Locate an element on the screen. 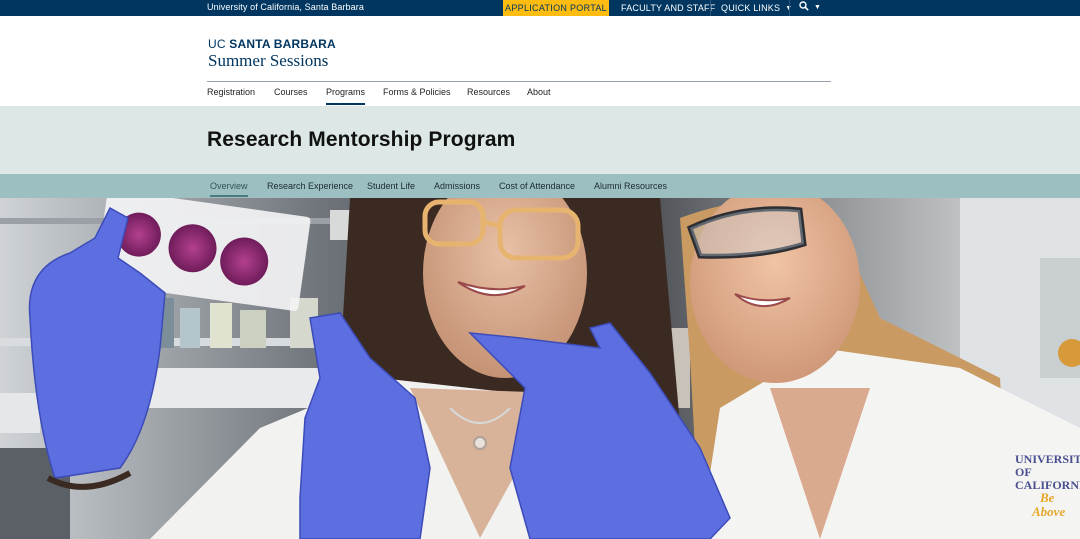  page-title: Research Mentorship Program is located at coordinates (361, 139).